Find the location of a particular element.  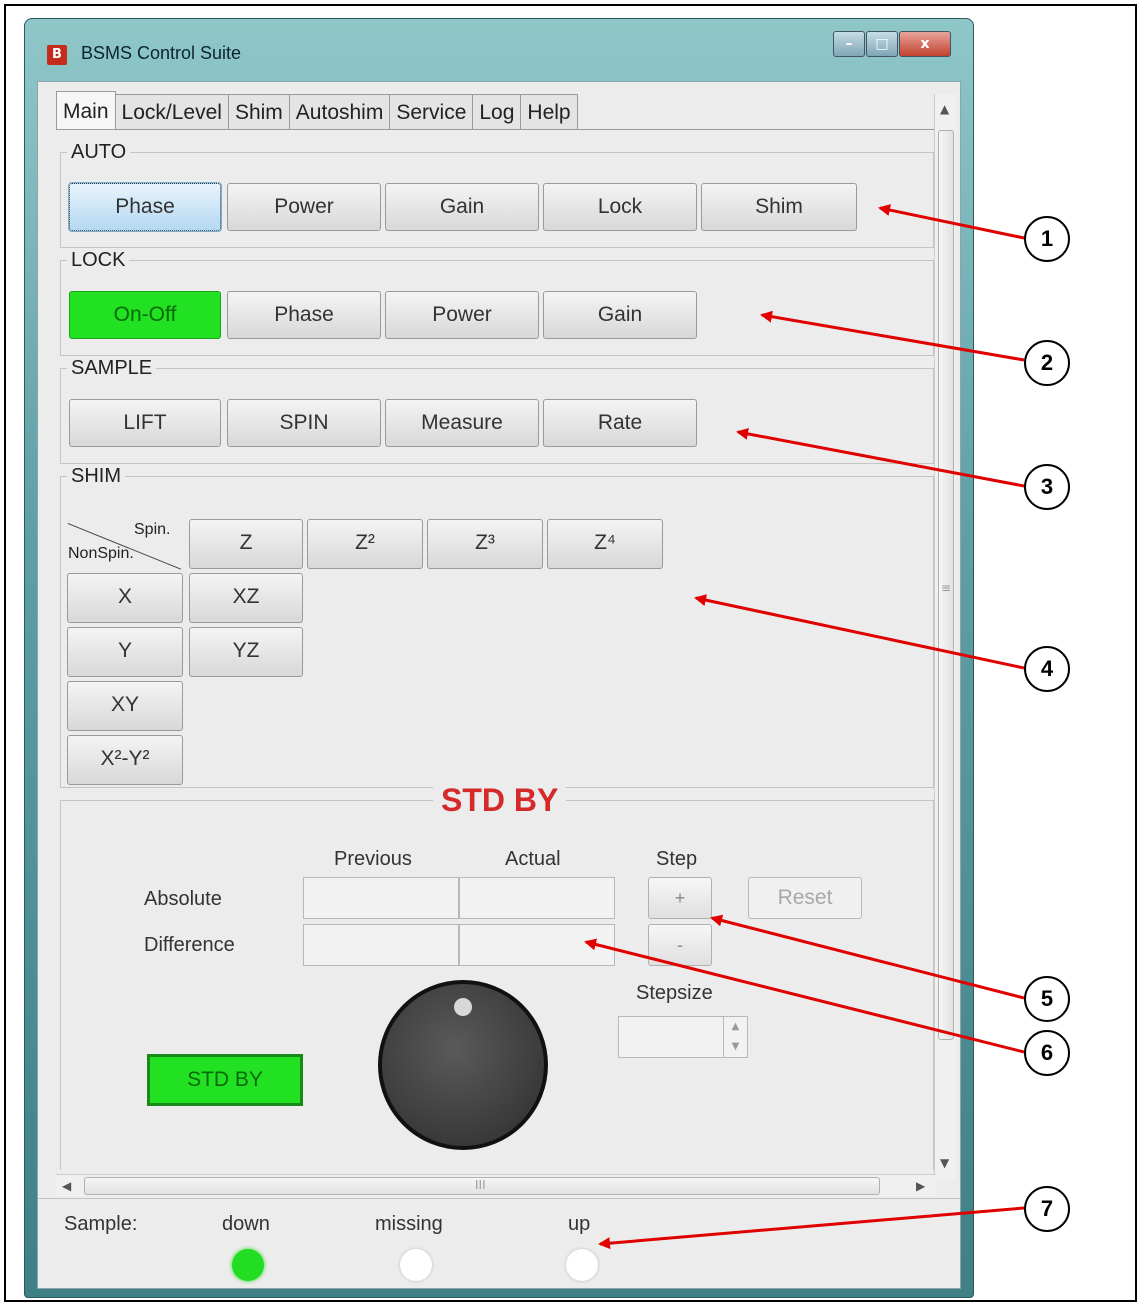

scroll-right-arrow-icon: ▶ is located at coordinates (920, 1186).